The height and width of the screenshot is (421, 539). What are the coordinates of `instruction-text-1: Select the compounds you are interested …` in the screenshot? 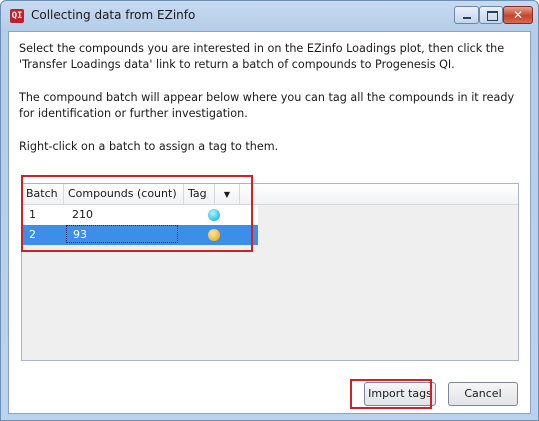 It's located at (262, 56).